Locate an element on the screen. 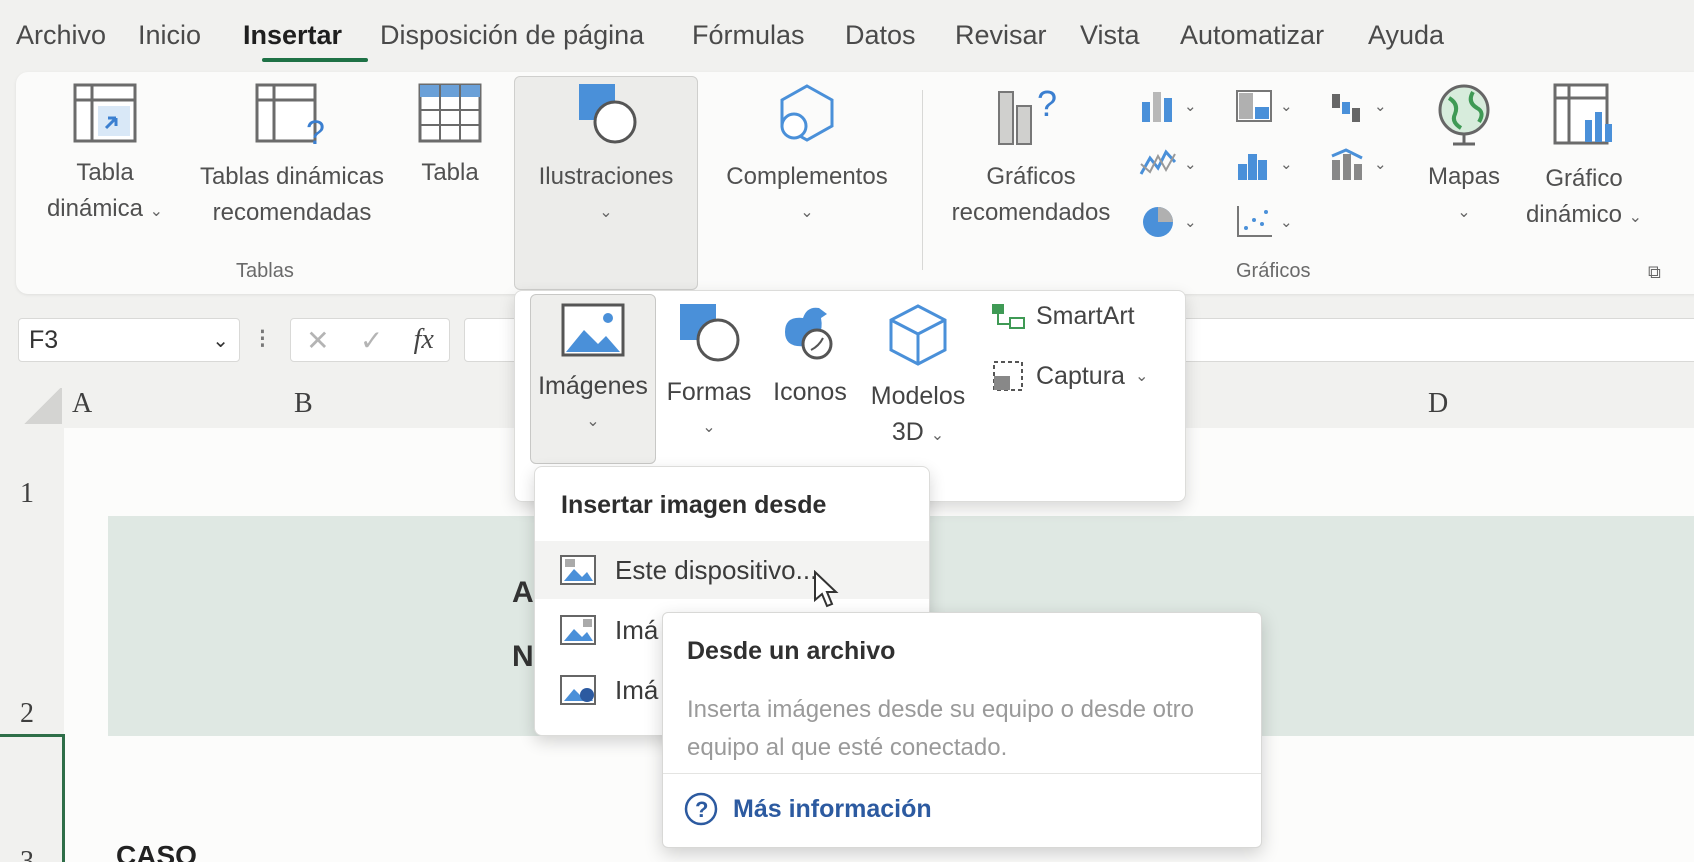  pivot-table-icon is located at coordinates (105, 113).